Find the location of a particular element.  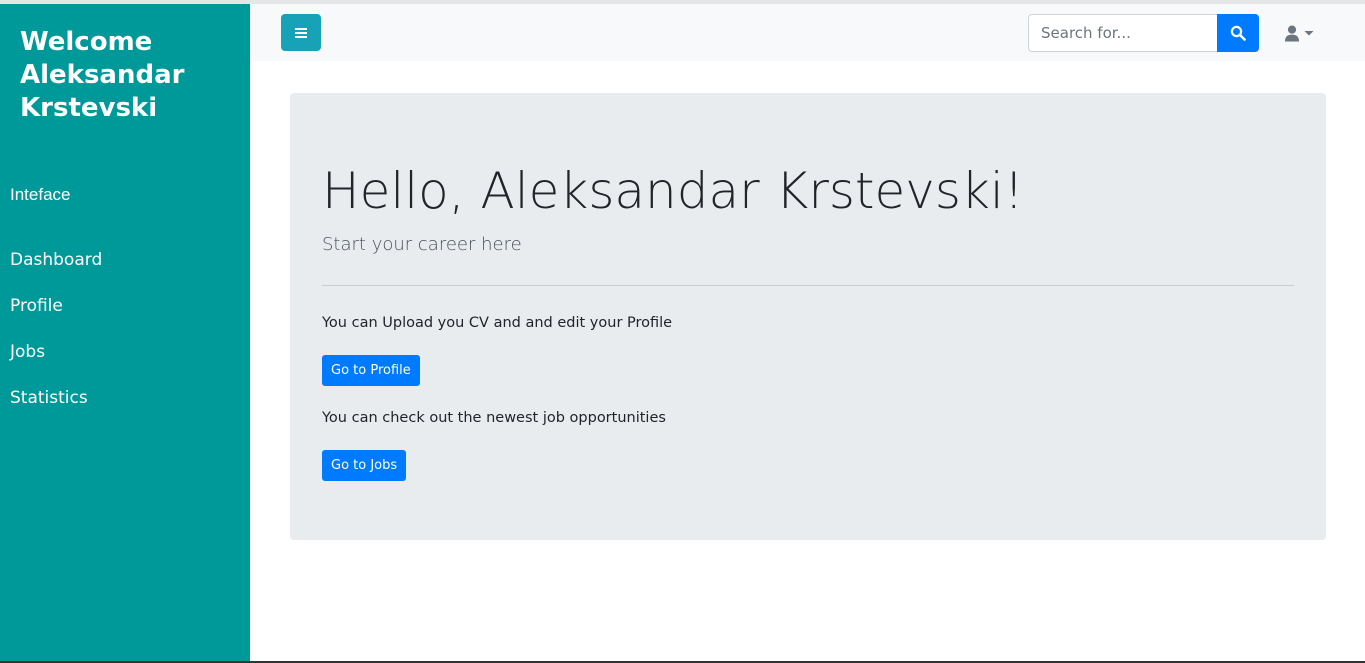

sidebar-item-statistics: Statistics is located at coordinates (49, 398).